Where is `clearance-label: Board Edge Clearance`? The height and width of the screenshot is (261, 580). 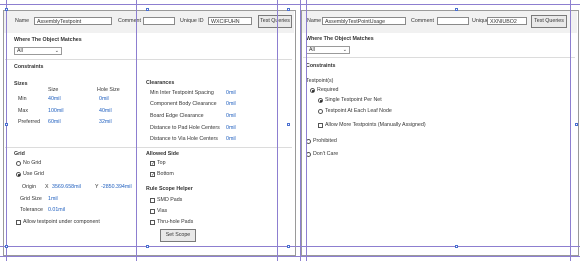 clearance-label: Board Edge Clearance is located at coordinates (177, 116).